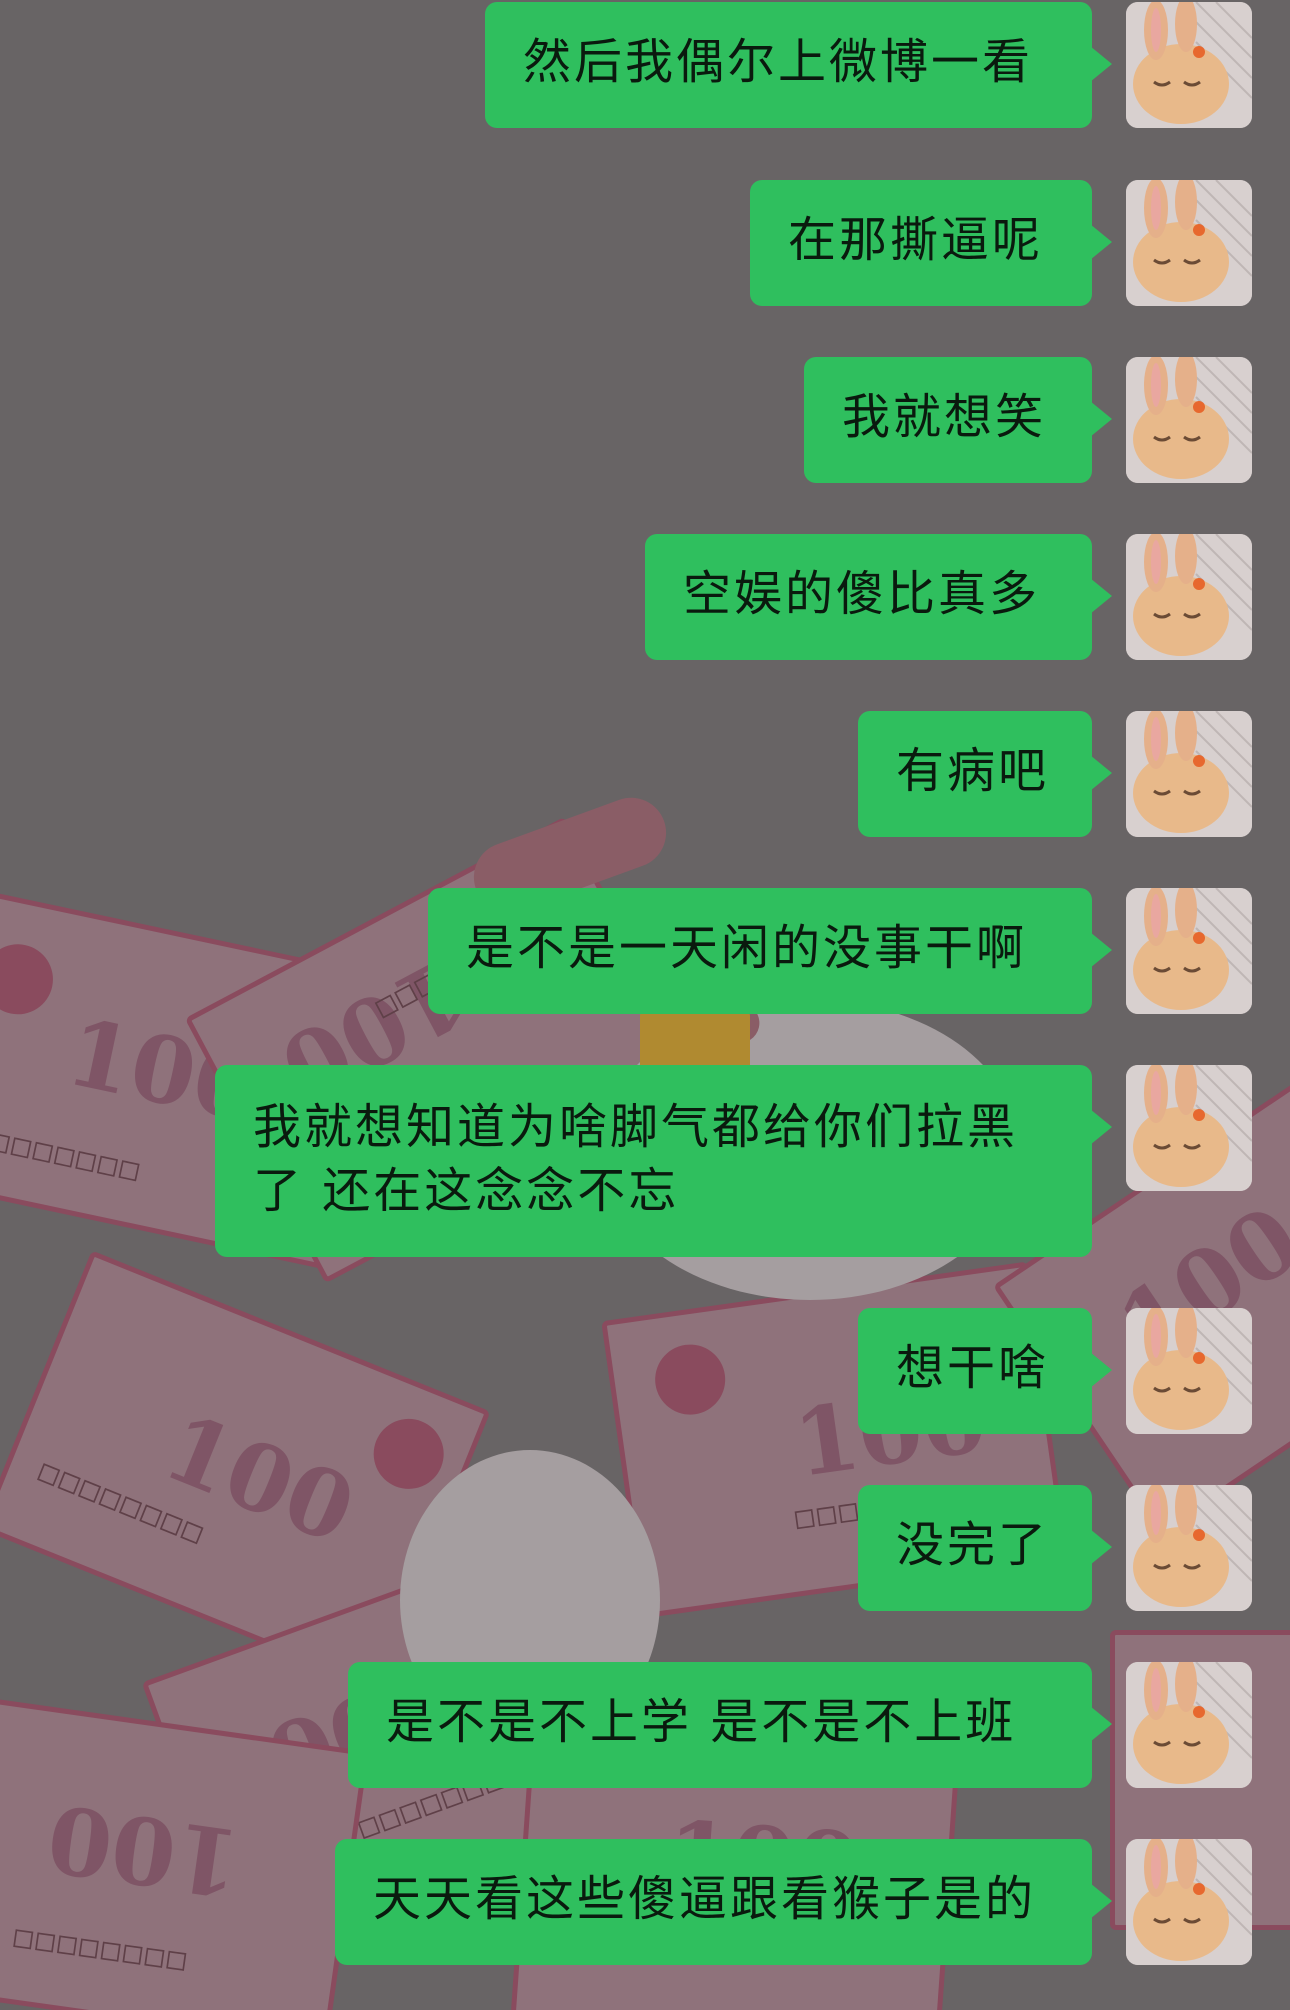 This screenshot has height=2010, width=1290. Describe the element at coordinates (878, 597) in the screenshot. I see `message-bubble: 空娱的傻比真多` at that location.